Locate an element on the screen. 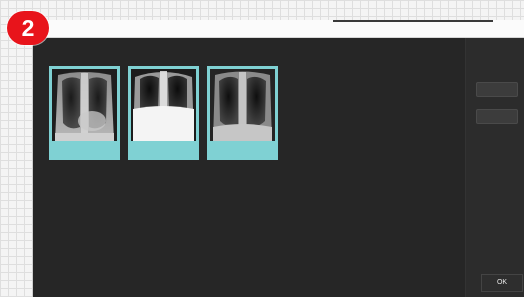 The height and width of the screenshot is (297, 524). step-number-badge: 2 is located at coordinates (28, 28).